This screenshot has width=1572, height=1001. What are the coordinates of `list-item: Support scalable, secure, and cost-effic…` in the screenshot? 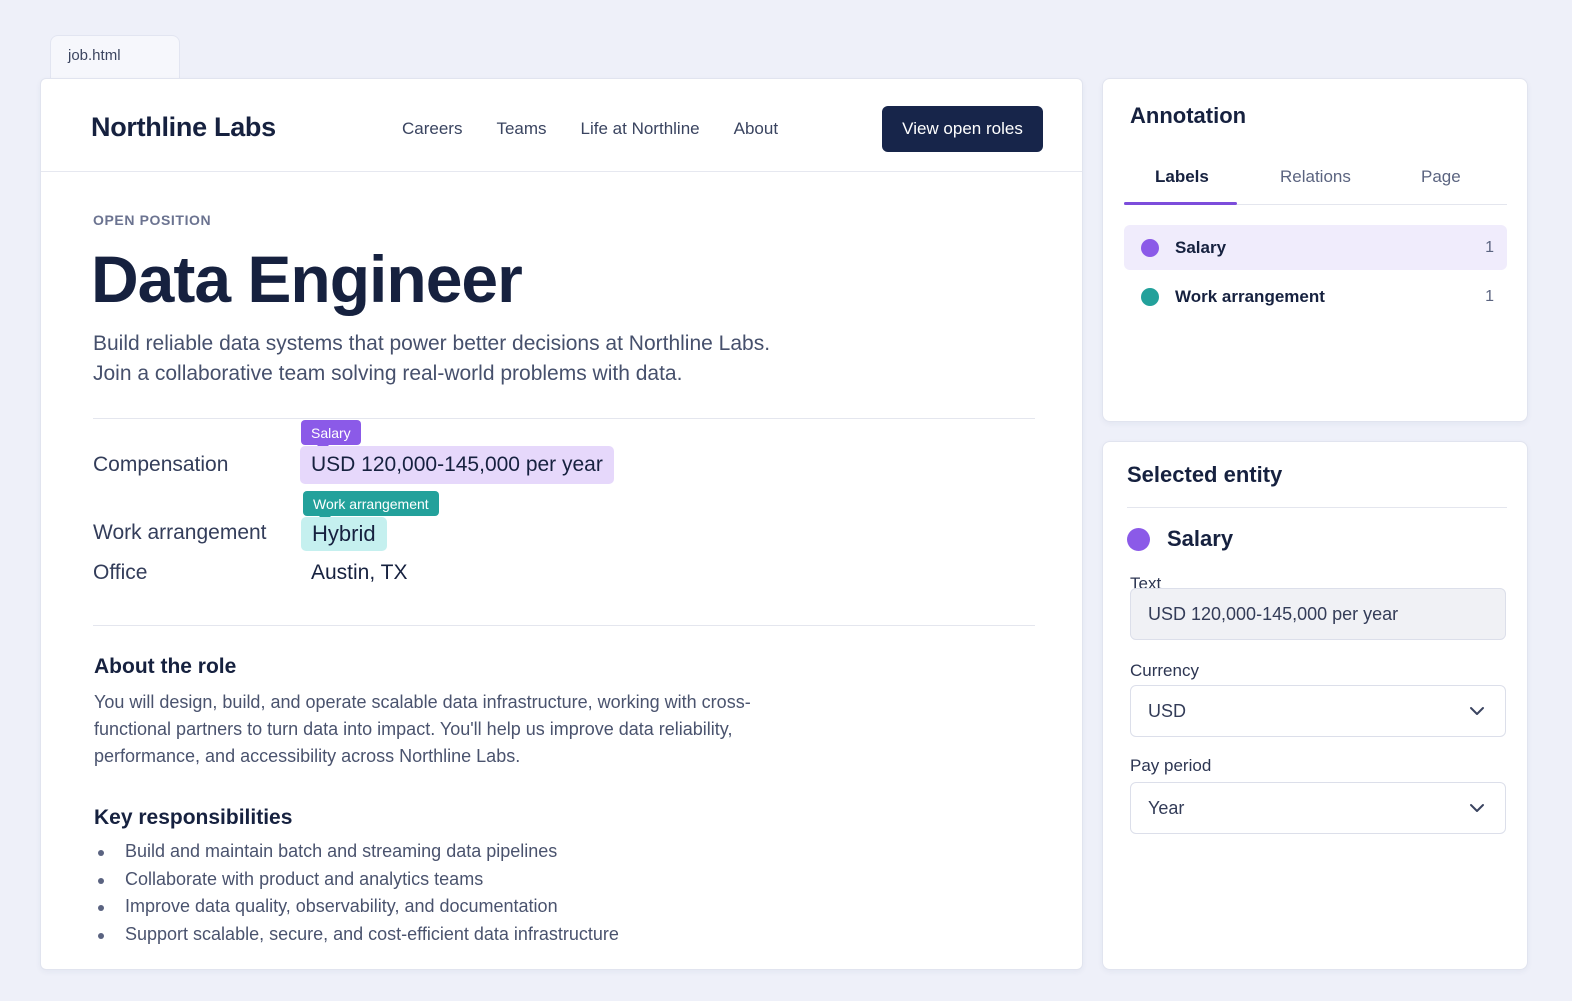 It's located at (357, 938).